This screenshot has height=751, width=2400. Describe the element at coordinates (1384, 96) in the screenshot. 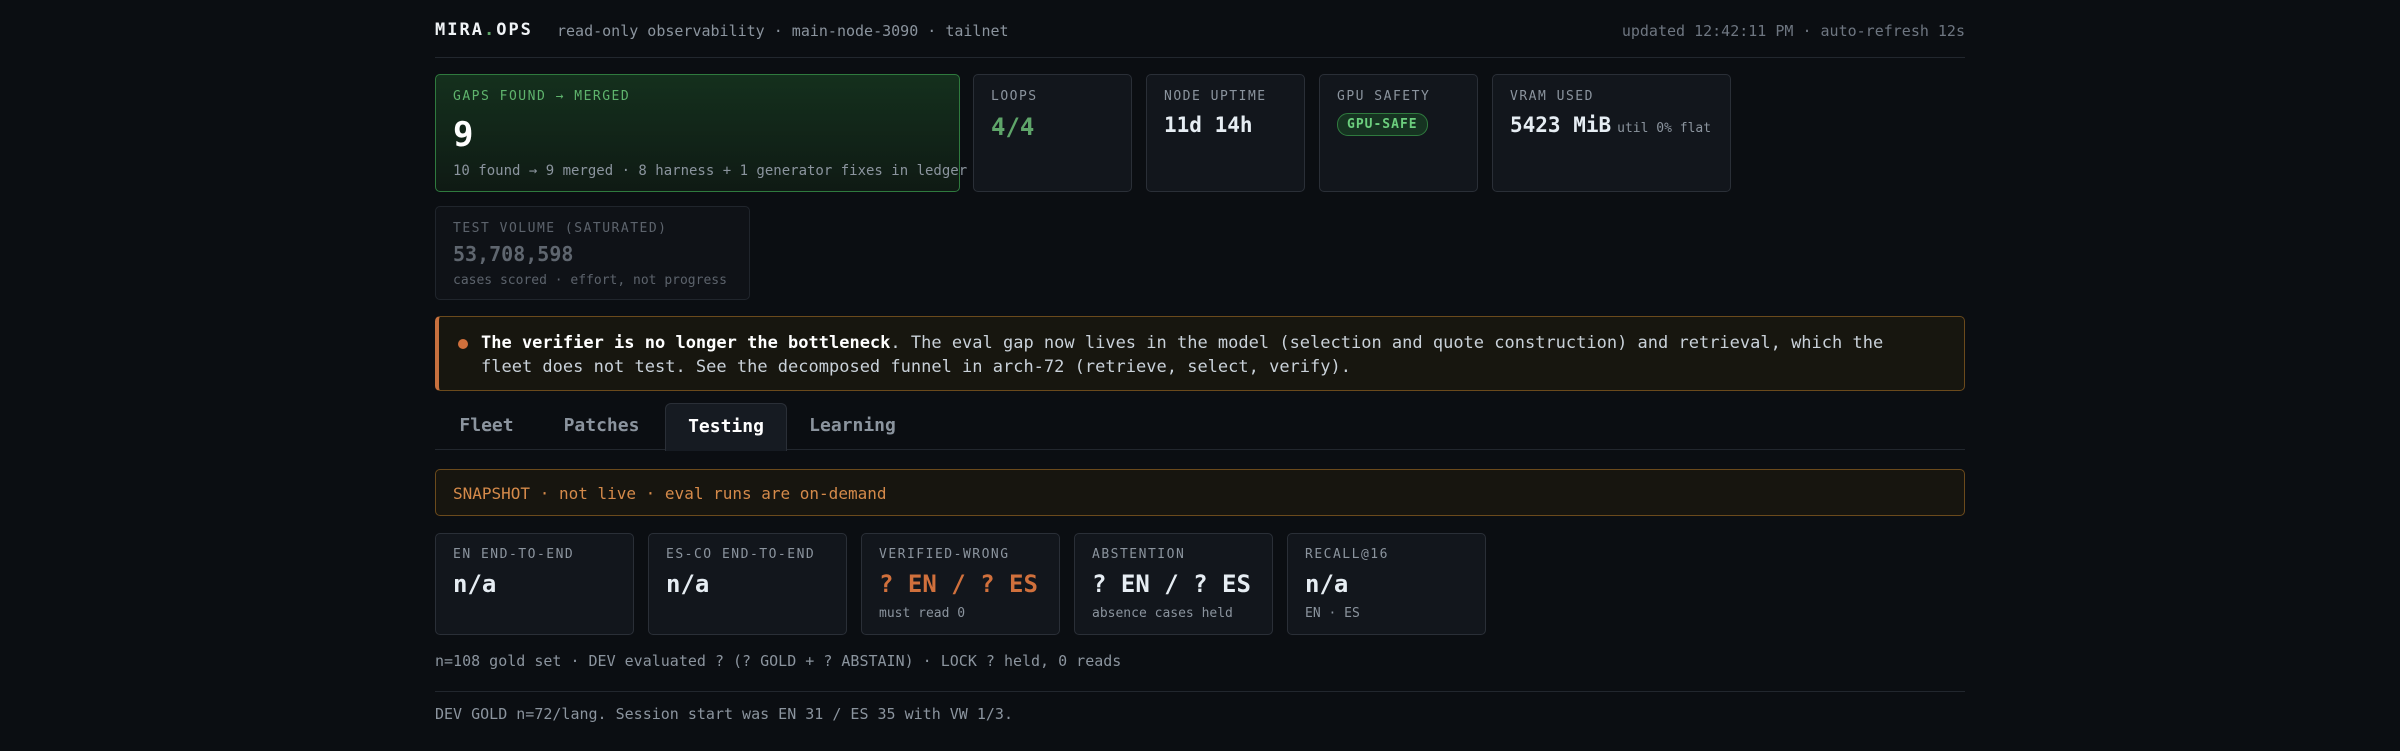

I see `gpu-safety-label: GPU SAFETY` at that location.